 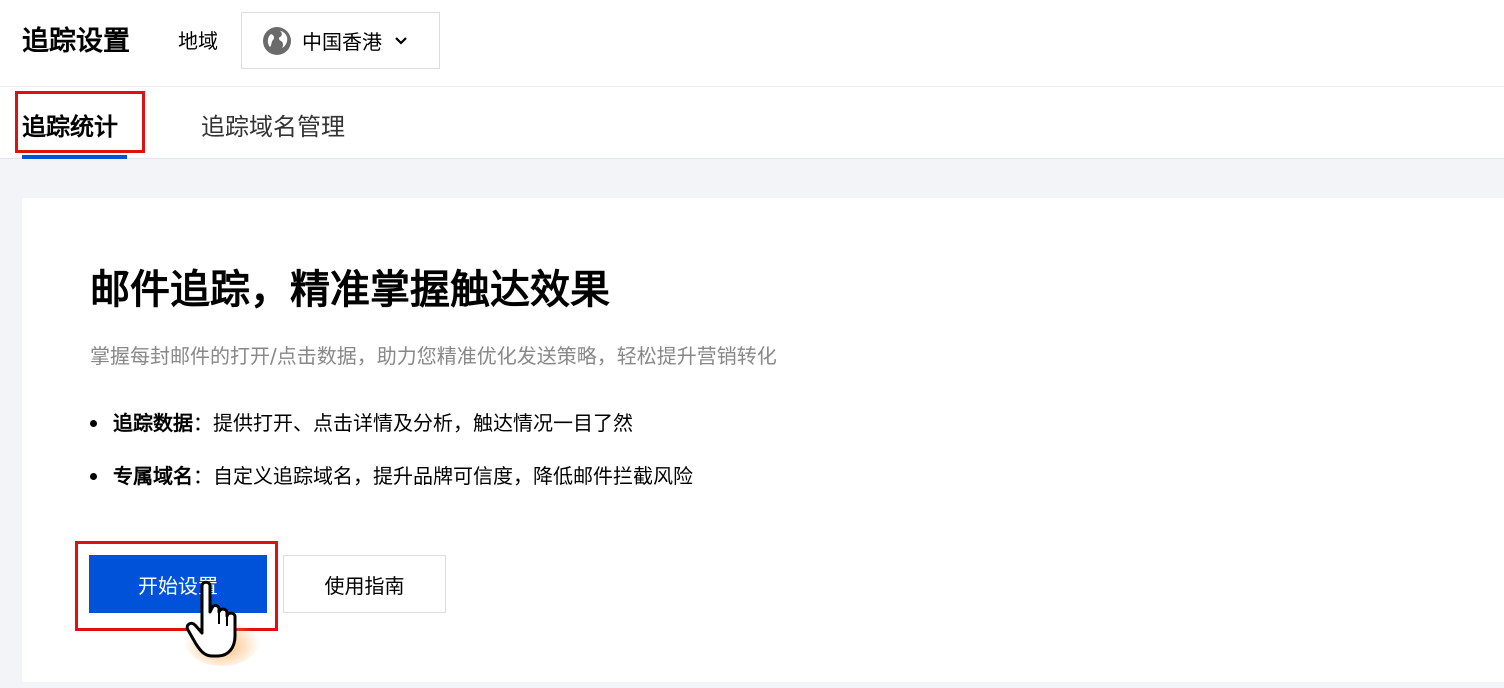 I want to click on highlight-box-tab, so click(x=80, y=122).